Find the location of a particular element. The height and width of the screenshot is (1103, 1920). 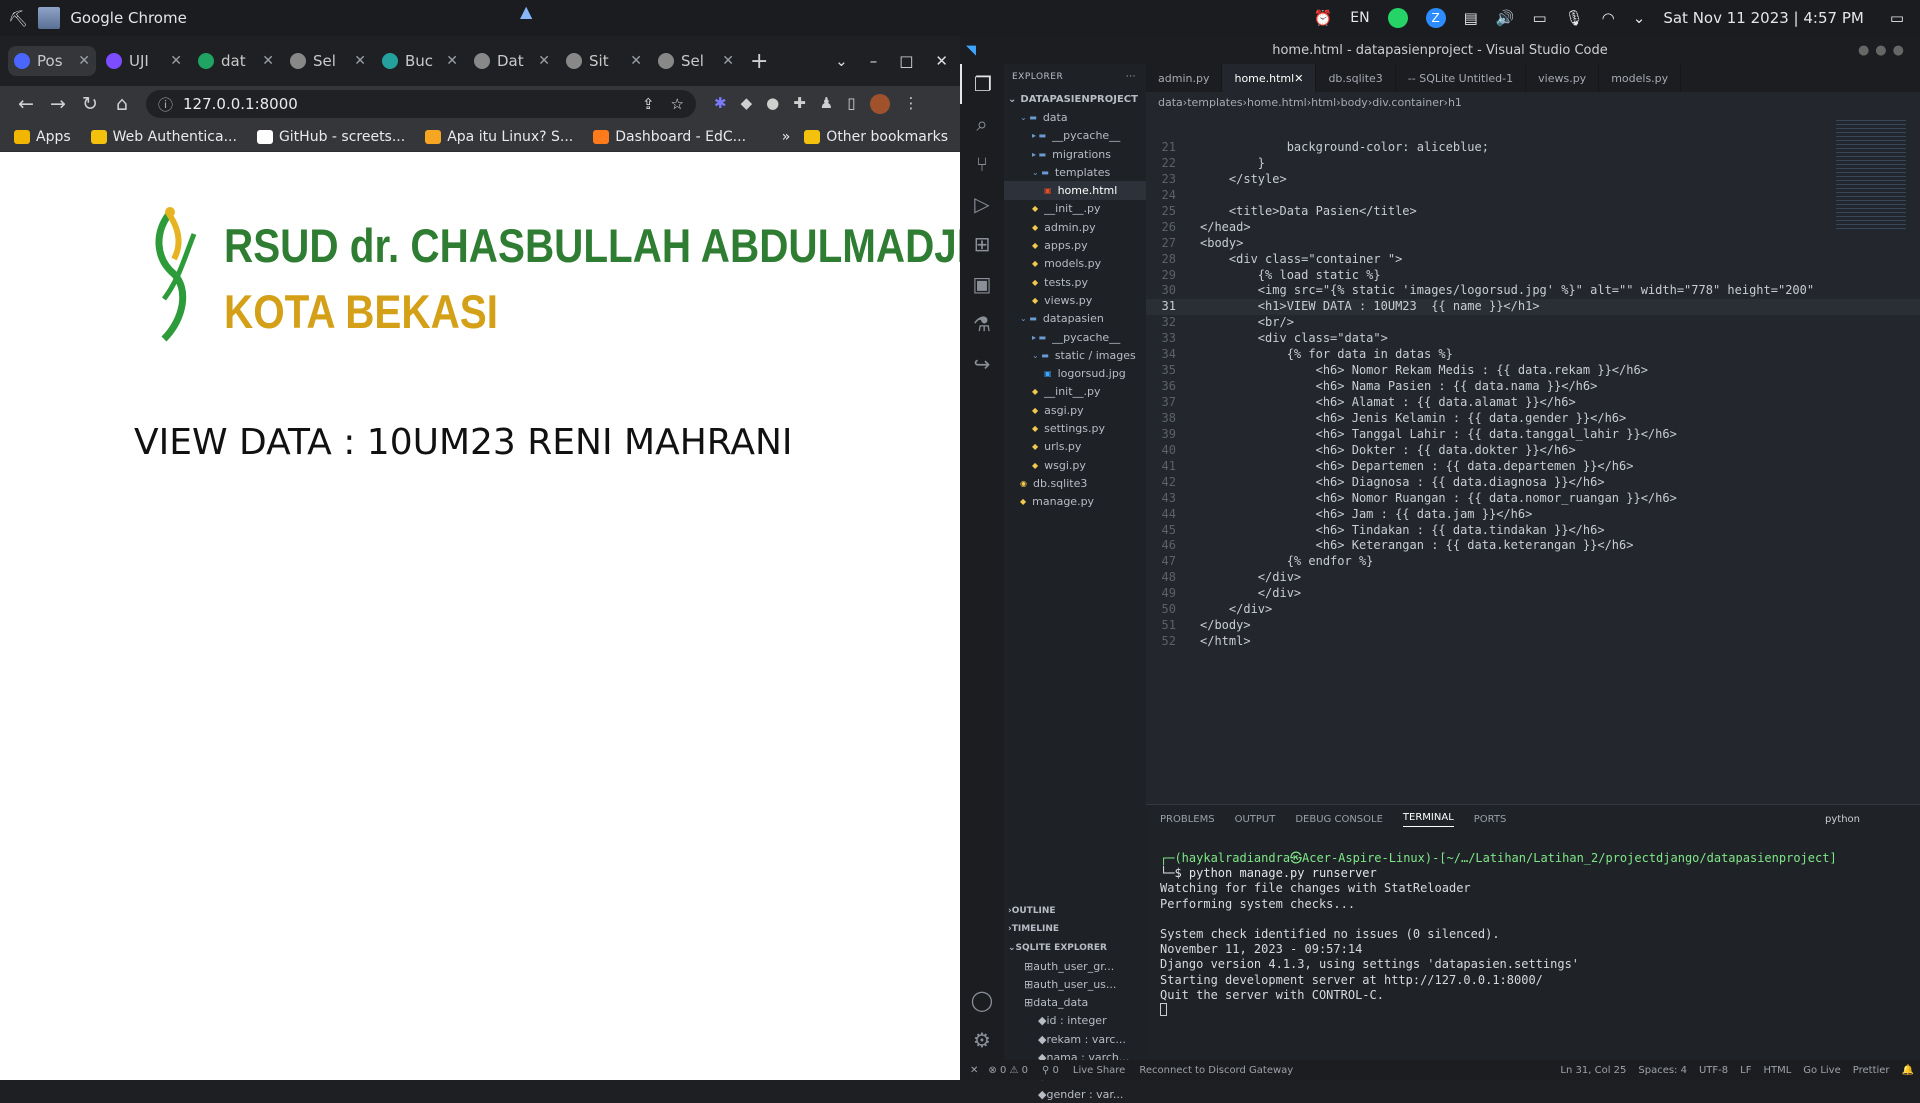

side-panel-icon: ▯ is located at coordinates (851, 104).